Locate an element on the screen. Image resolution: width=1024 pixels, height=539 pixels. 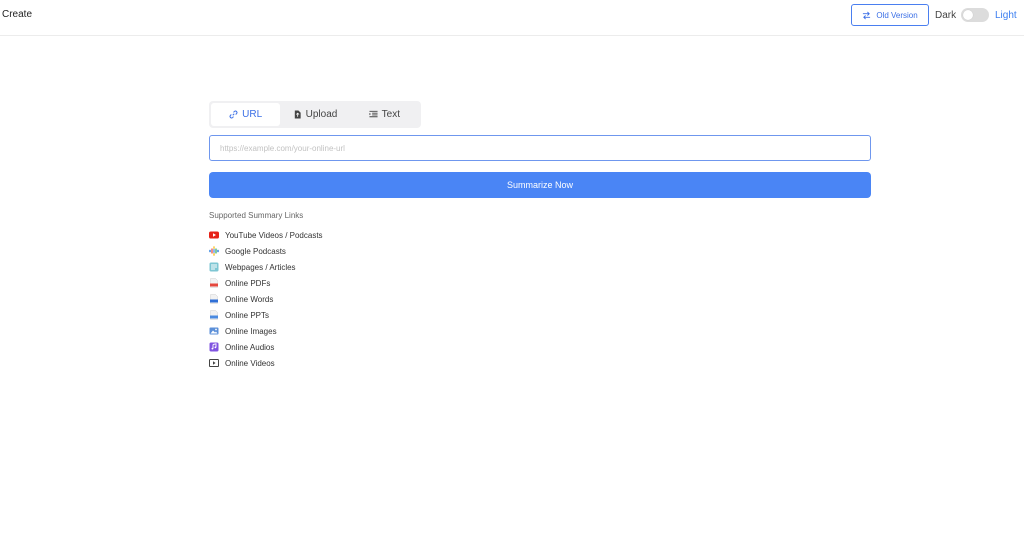
light-mode-label: Light is located at coordinates (1006, 15).